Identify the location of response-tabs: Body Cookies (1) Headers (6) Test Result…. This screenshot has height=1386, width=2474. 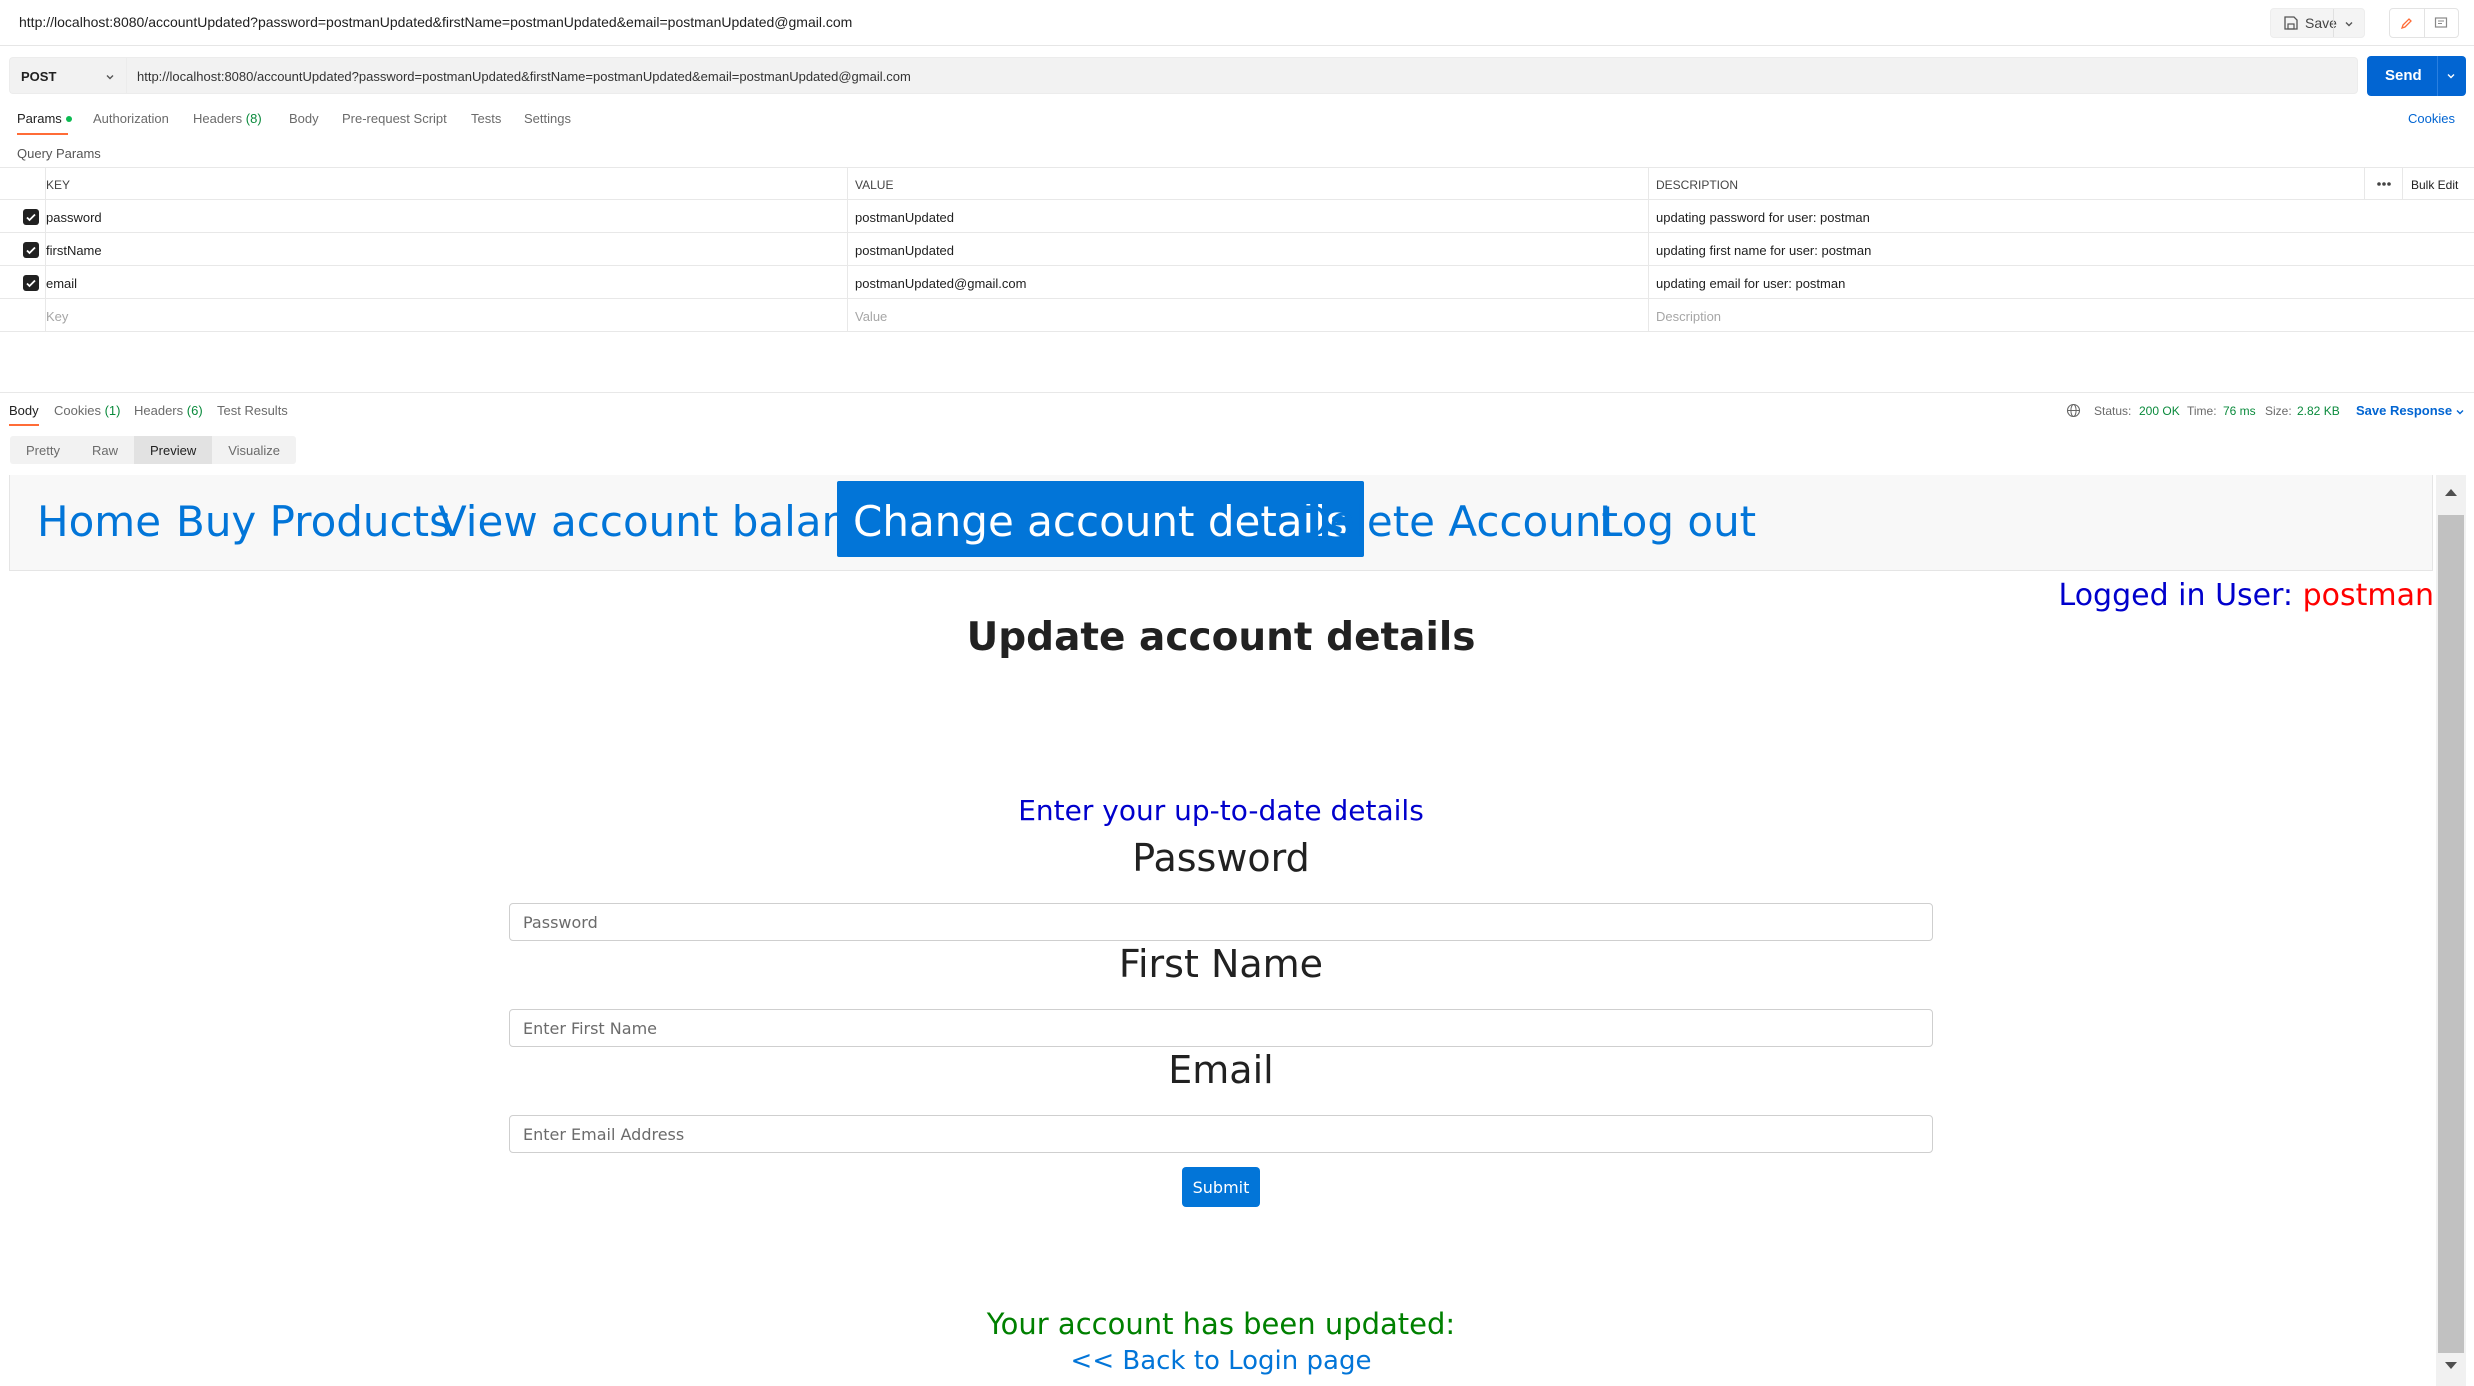
(309, 416).